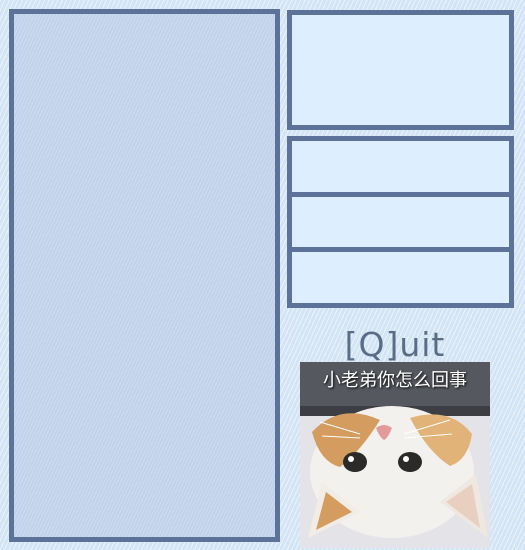  What do you see at coordinates (395, 345) in the screenshot?
I see `quit-button: [Q]uit` at bounding box center [395, 345].